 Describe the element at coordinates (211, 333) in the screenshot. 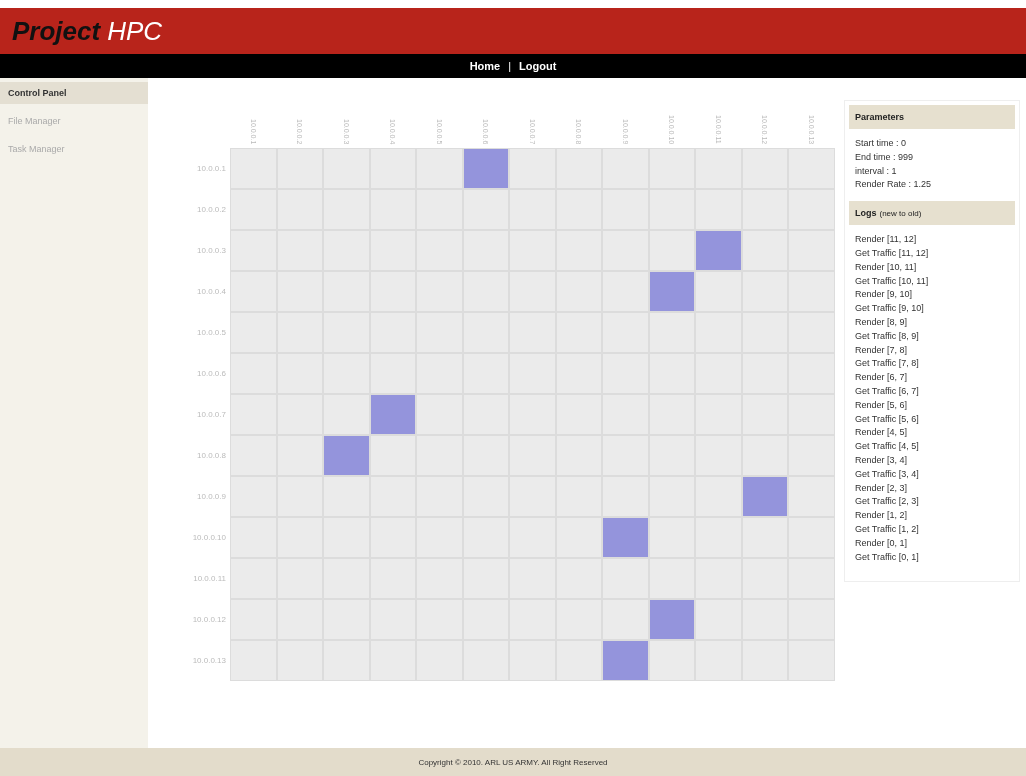

I see `row-label: 10.0.0.5` at that location.